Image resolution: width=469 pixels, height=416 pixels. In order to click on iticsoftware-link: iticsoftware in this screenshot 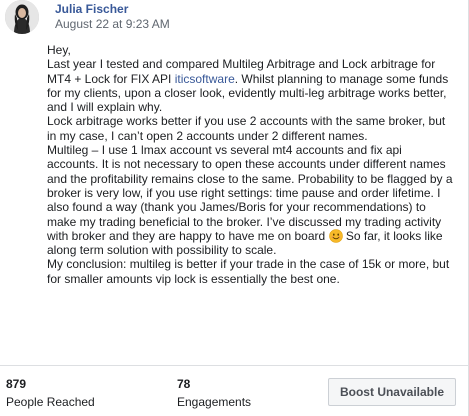, I will do `click(205, 79)`.